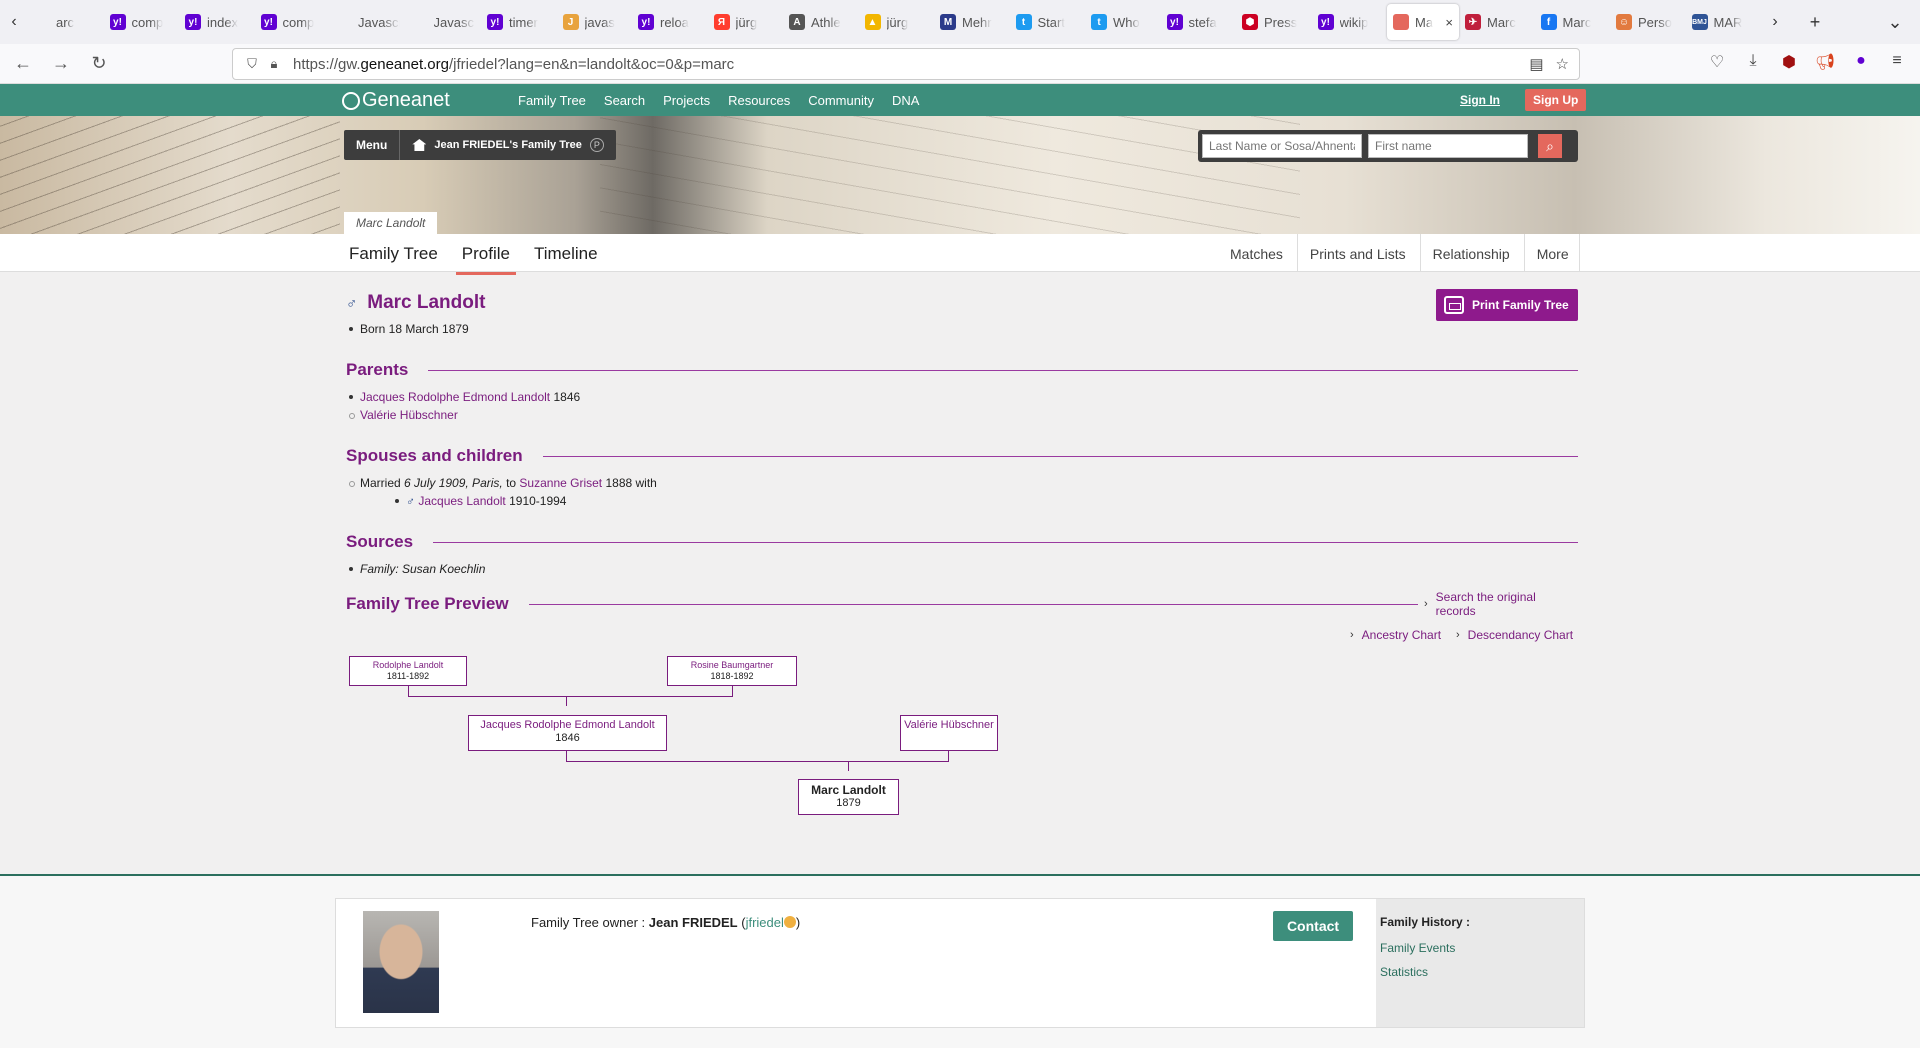 The image size is (1920, 1048). What do you see at coordinates (848, 790) in the screenshot?
I see `tree-self-name: Marc Landolt` at bounding box center [848, 790].